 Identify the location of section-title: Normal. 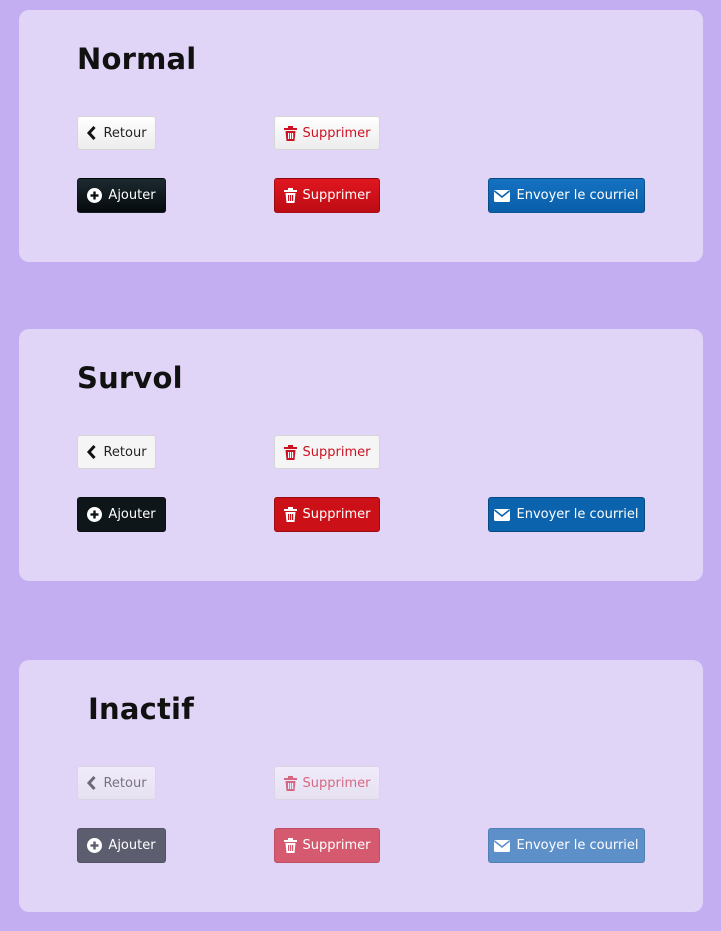
(137, 59).